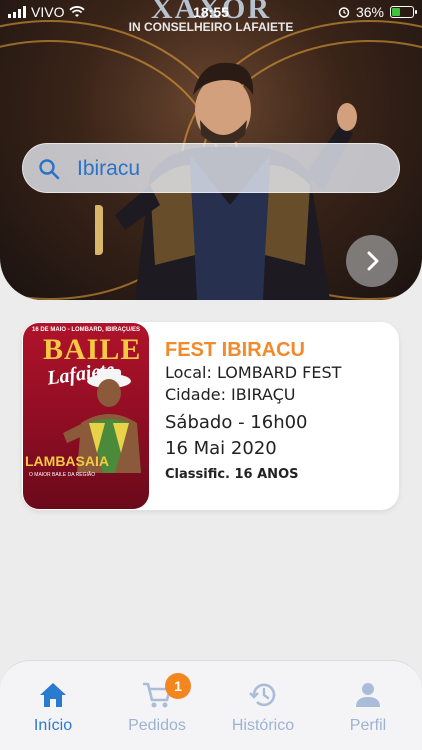 The image size is (422, 750). I want to click on event-title: FEST IBIRACU, so click(235, 350).